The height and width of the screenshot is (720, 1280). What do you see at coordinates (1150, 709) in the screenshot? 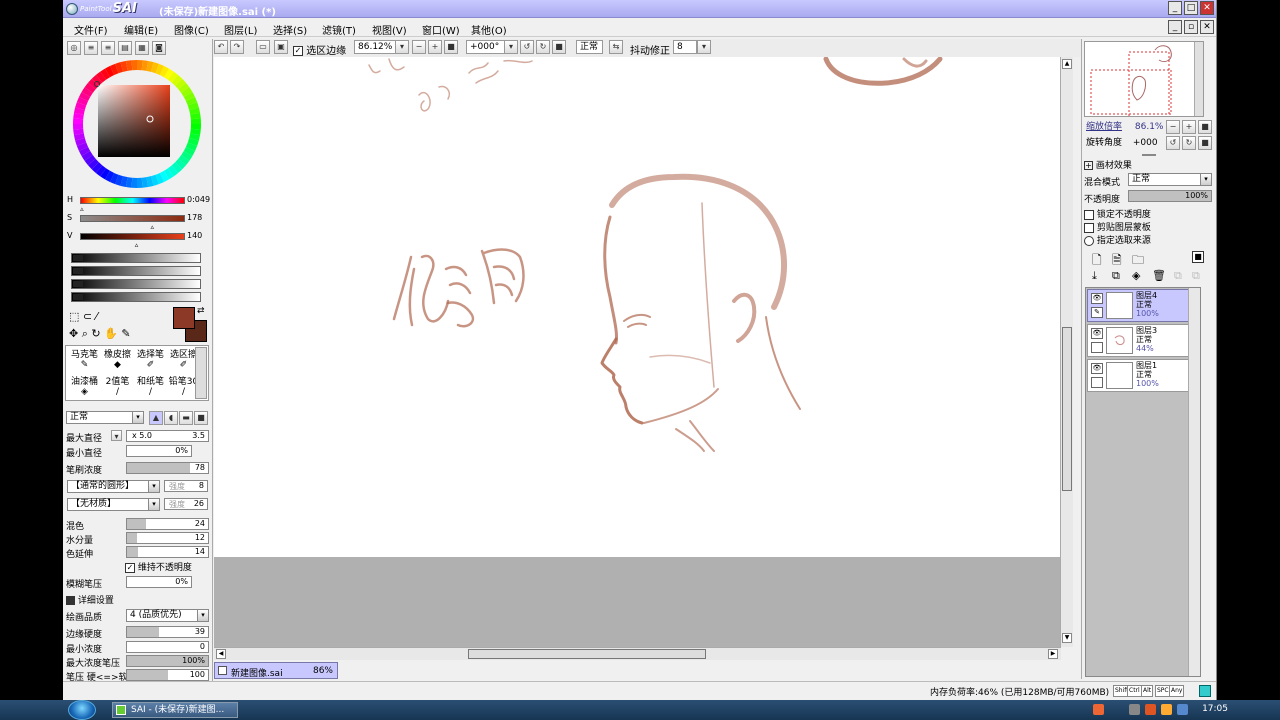
I see `tray-security-icon` at bounding box center [1150, 709].